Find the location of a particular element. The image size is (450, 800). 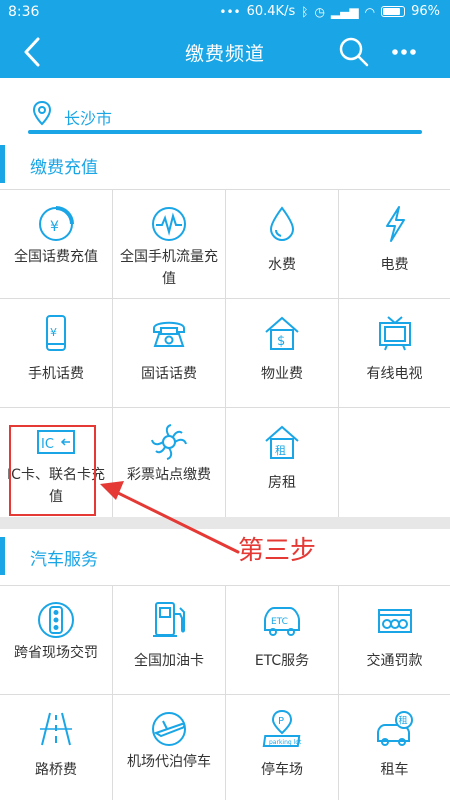

mobile-phone-icon: ¥ is located at coordinates (56, 333).